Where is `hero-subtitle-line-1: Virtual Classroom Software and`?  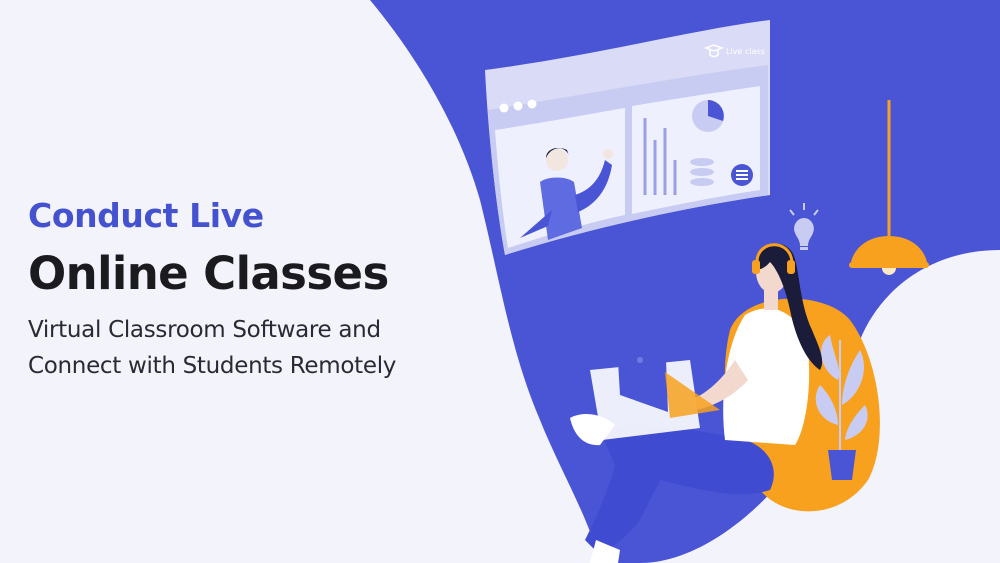 hero-subtitle-line-1: Virtual Classroom Software and is located at coordinates (204, 330).